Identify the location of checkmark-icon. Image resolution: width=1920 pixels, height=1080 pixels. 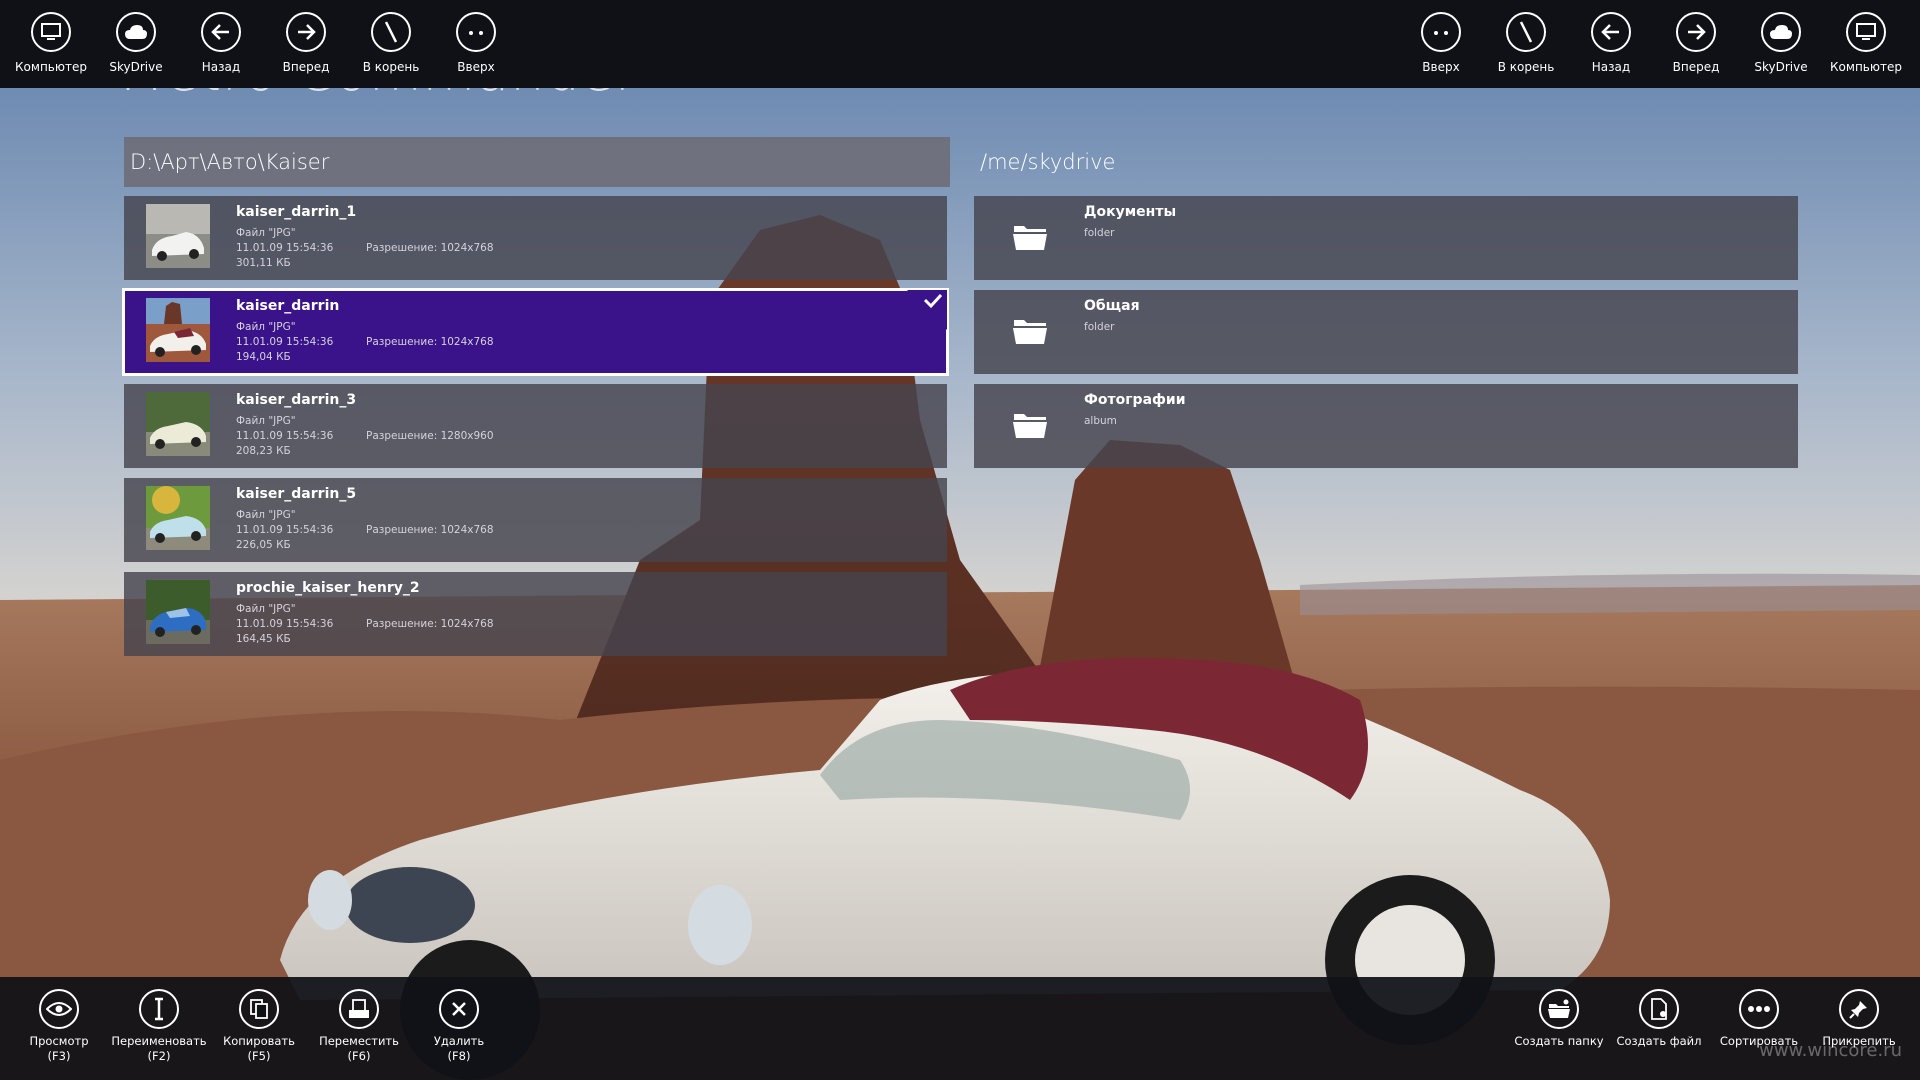
(927, 310).